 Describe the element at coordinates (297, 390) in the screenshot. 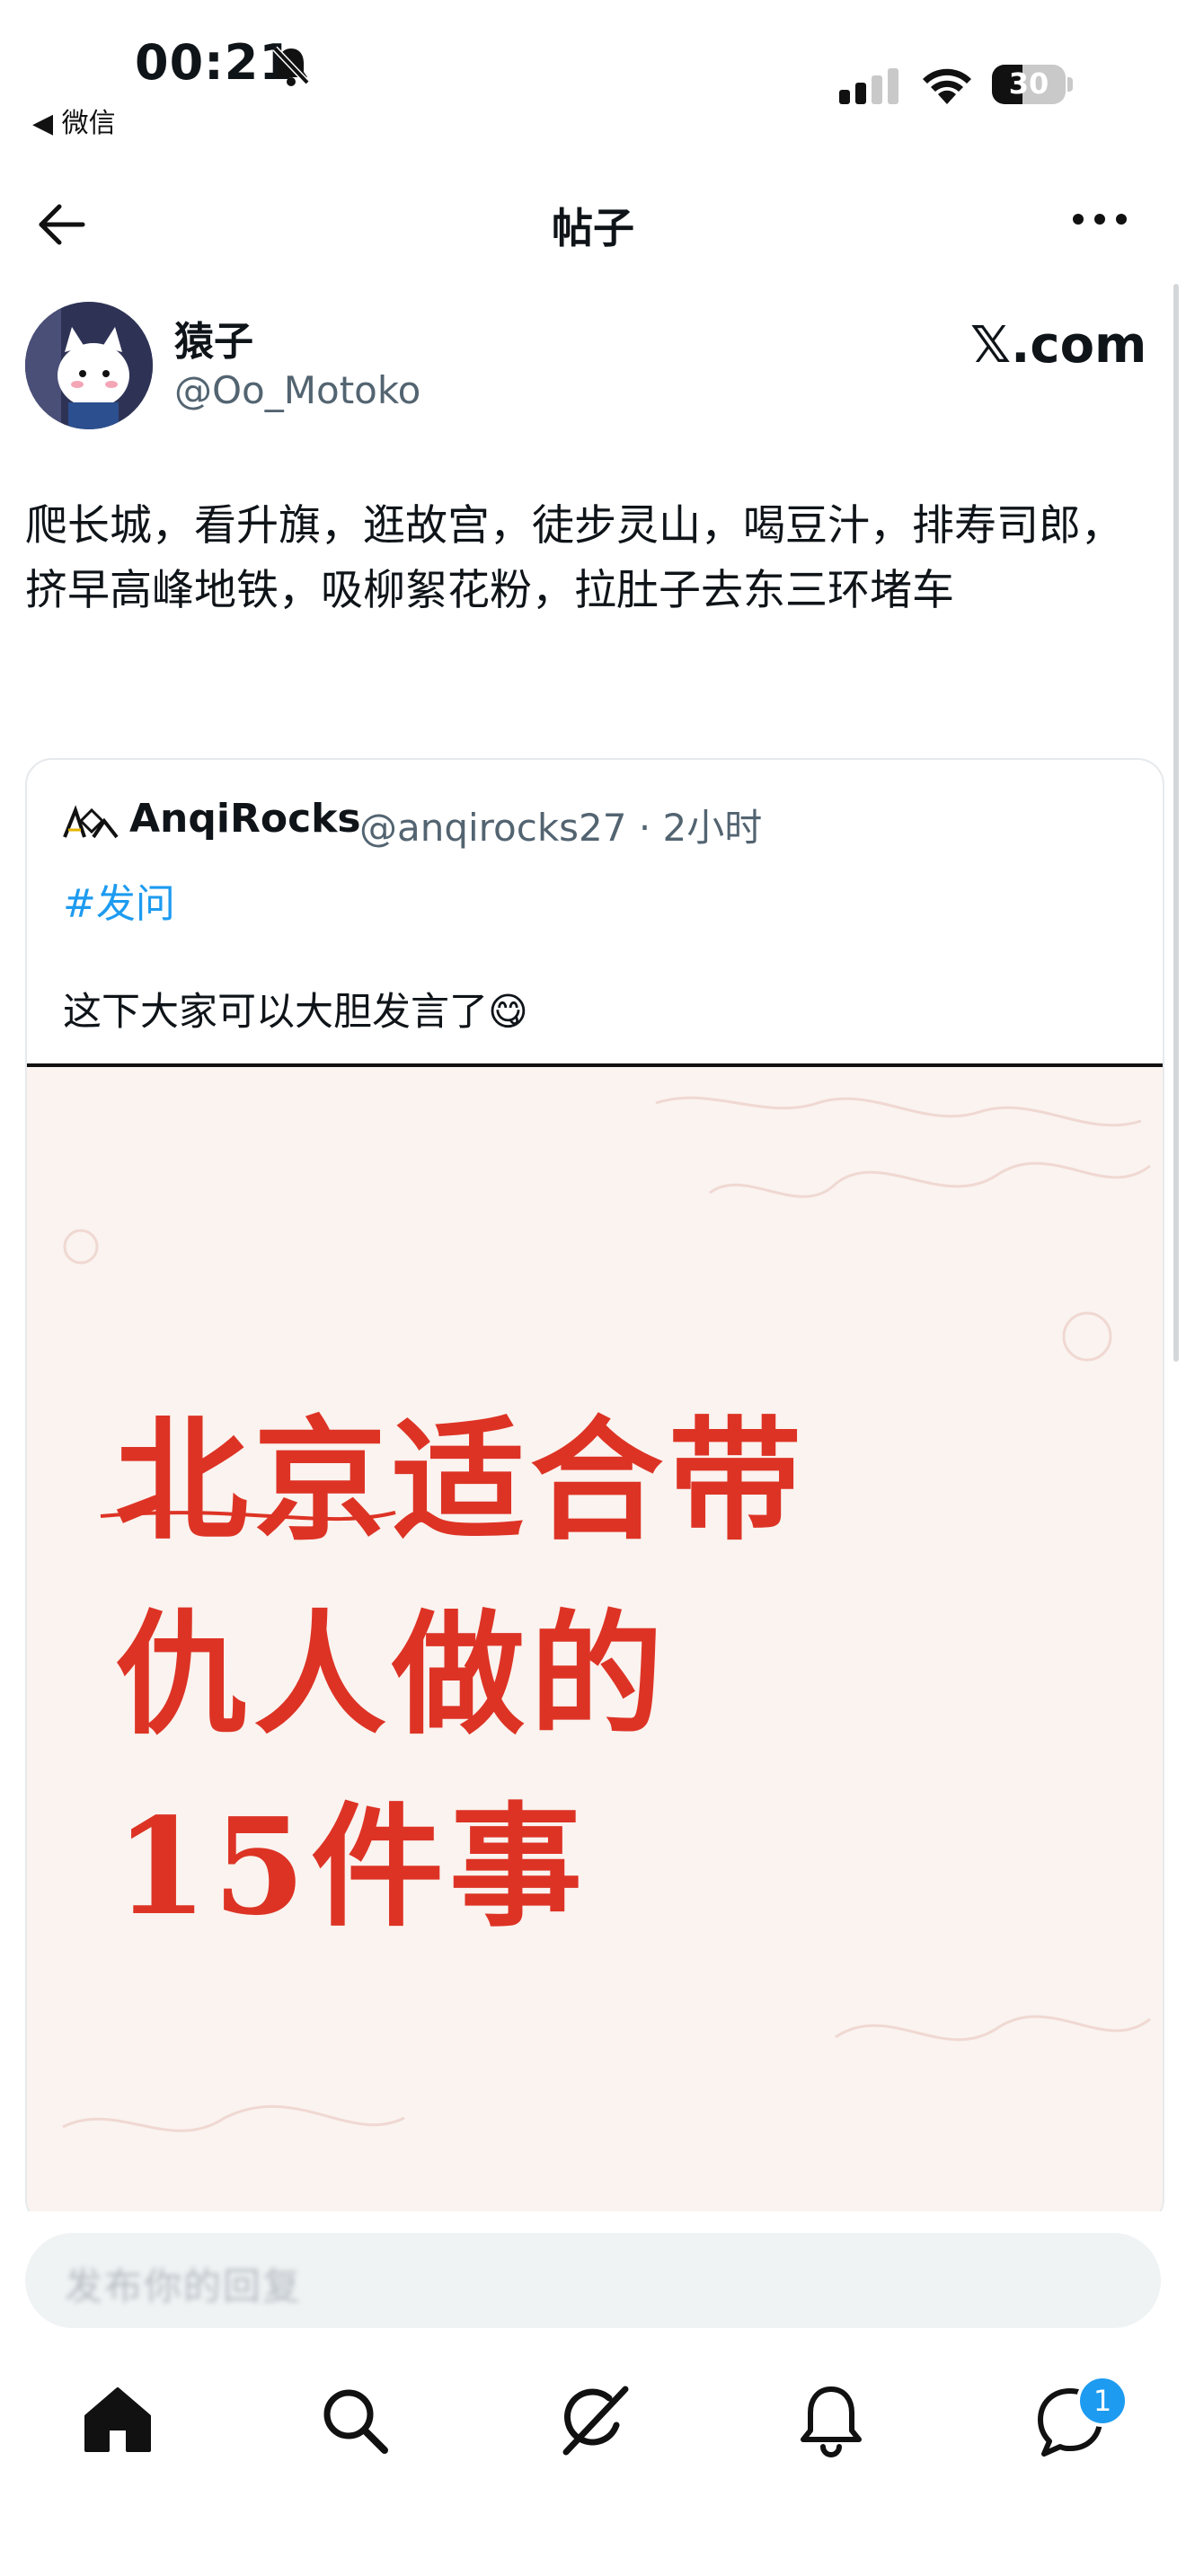

I see `author-handle: @Oo_Motoko` at that location.